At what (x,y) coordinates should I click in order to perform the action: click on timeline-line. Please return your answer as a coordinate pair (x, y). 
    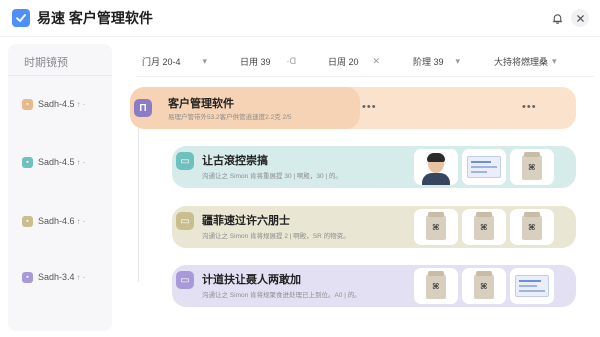
    Looking at the image, I should click on (138, 192).